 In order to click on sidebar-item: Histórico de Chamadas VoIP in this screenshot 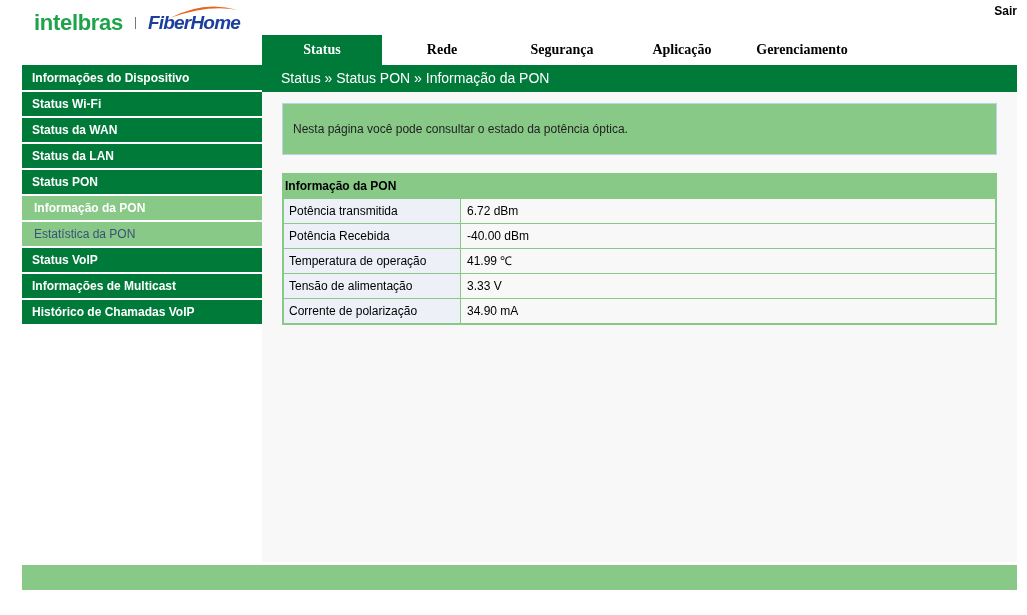, I will do `click(142, 313)`.